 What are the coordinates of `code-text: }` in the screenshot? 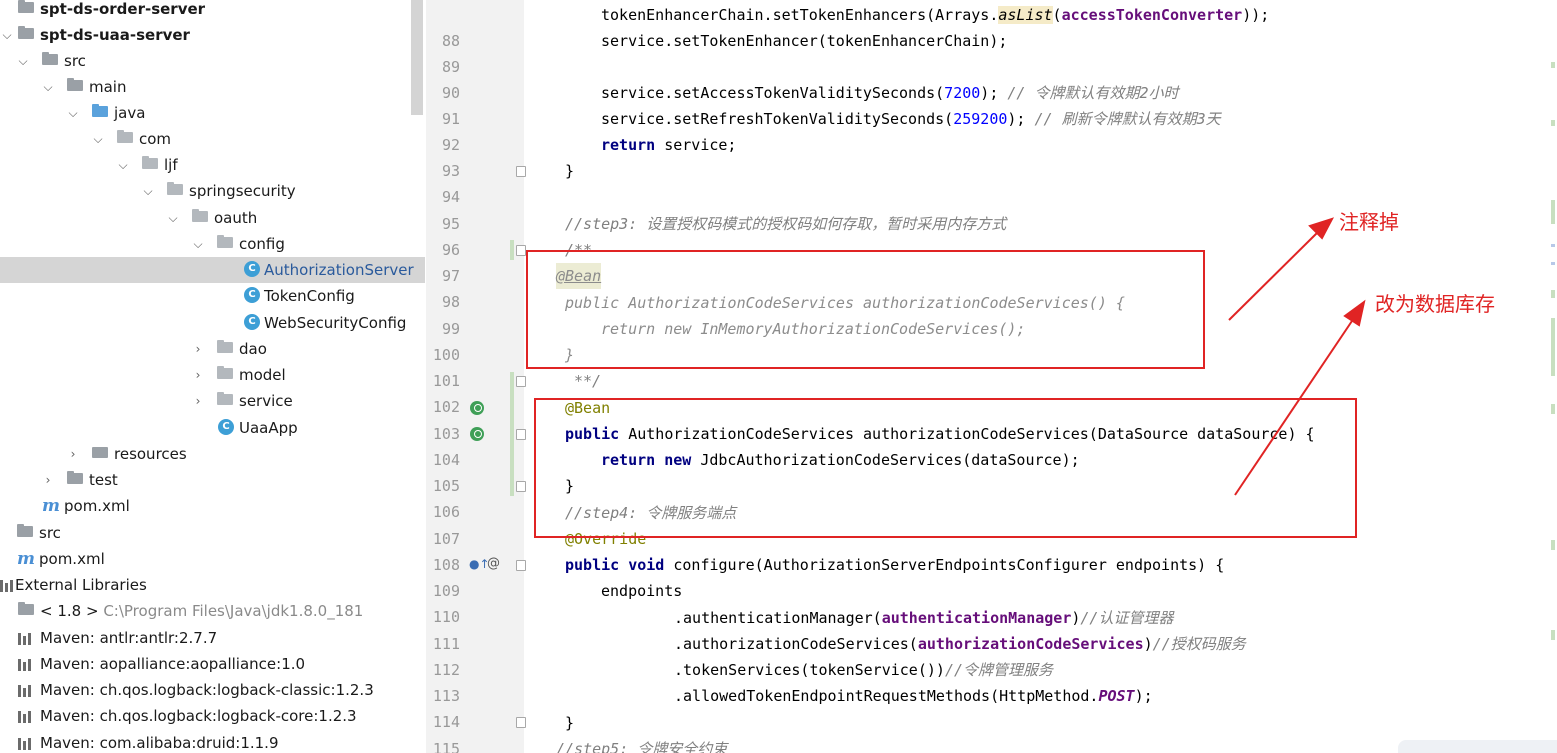 It's located at (570, 171).